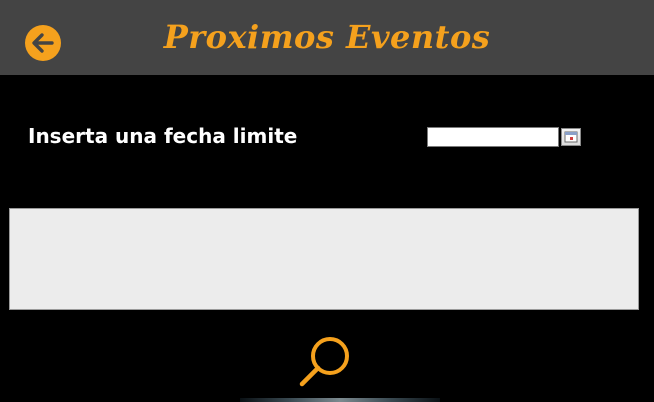 The width and height of the screenshot is (654, 402). What do you see at coordinates (493, 137) in the screenshot?
I see `date-limit-input` at bounding box center [493, 137].